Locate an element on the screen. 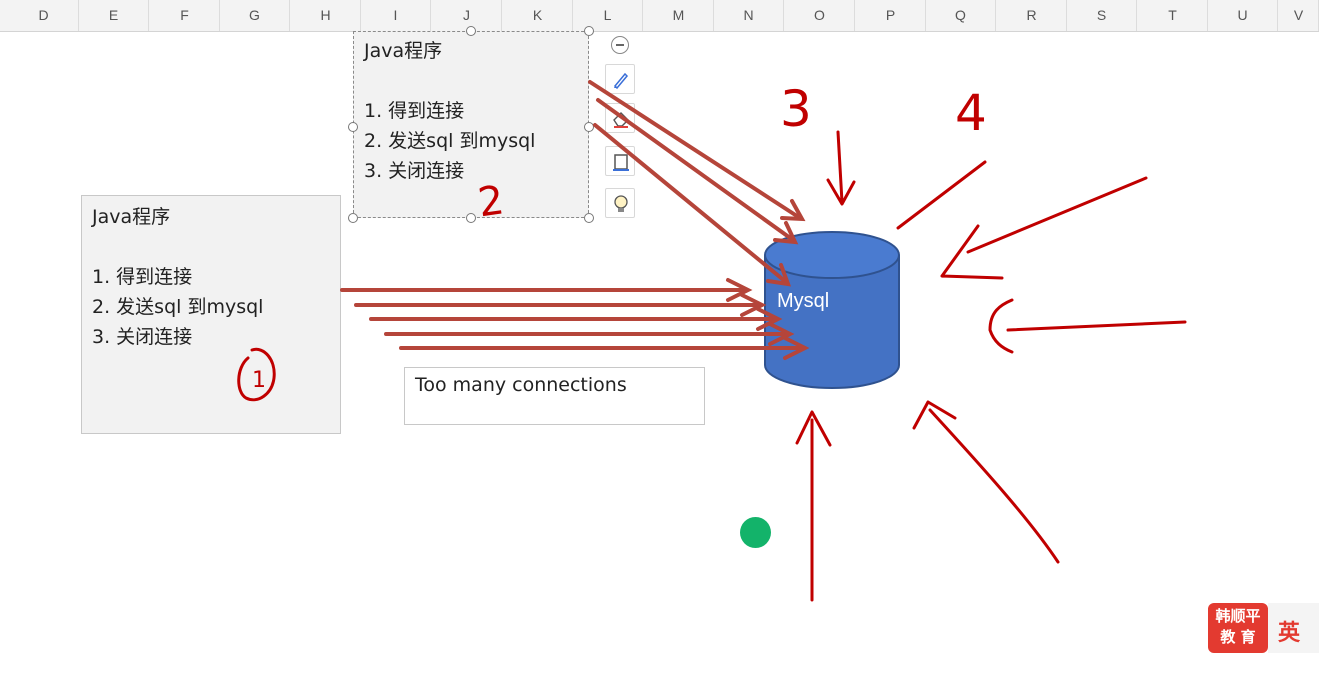 Image resolution: width=1319 pixels, height=699 pixels. connection-arrows is located at coordinates (575, 220).